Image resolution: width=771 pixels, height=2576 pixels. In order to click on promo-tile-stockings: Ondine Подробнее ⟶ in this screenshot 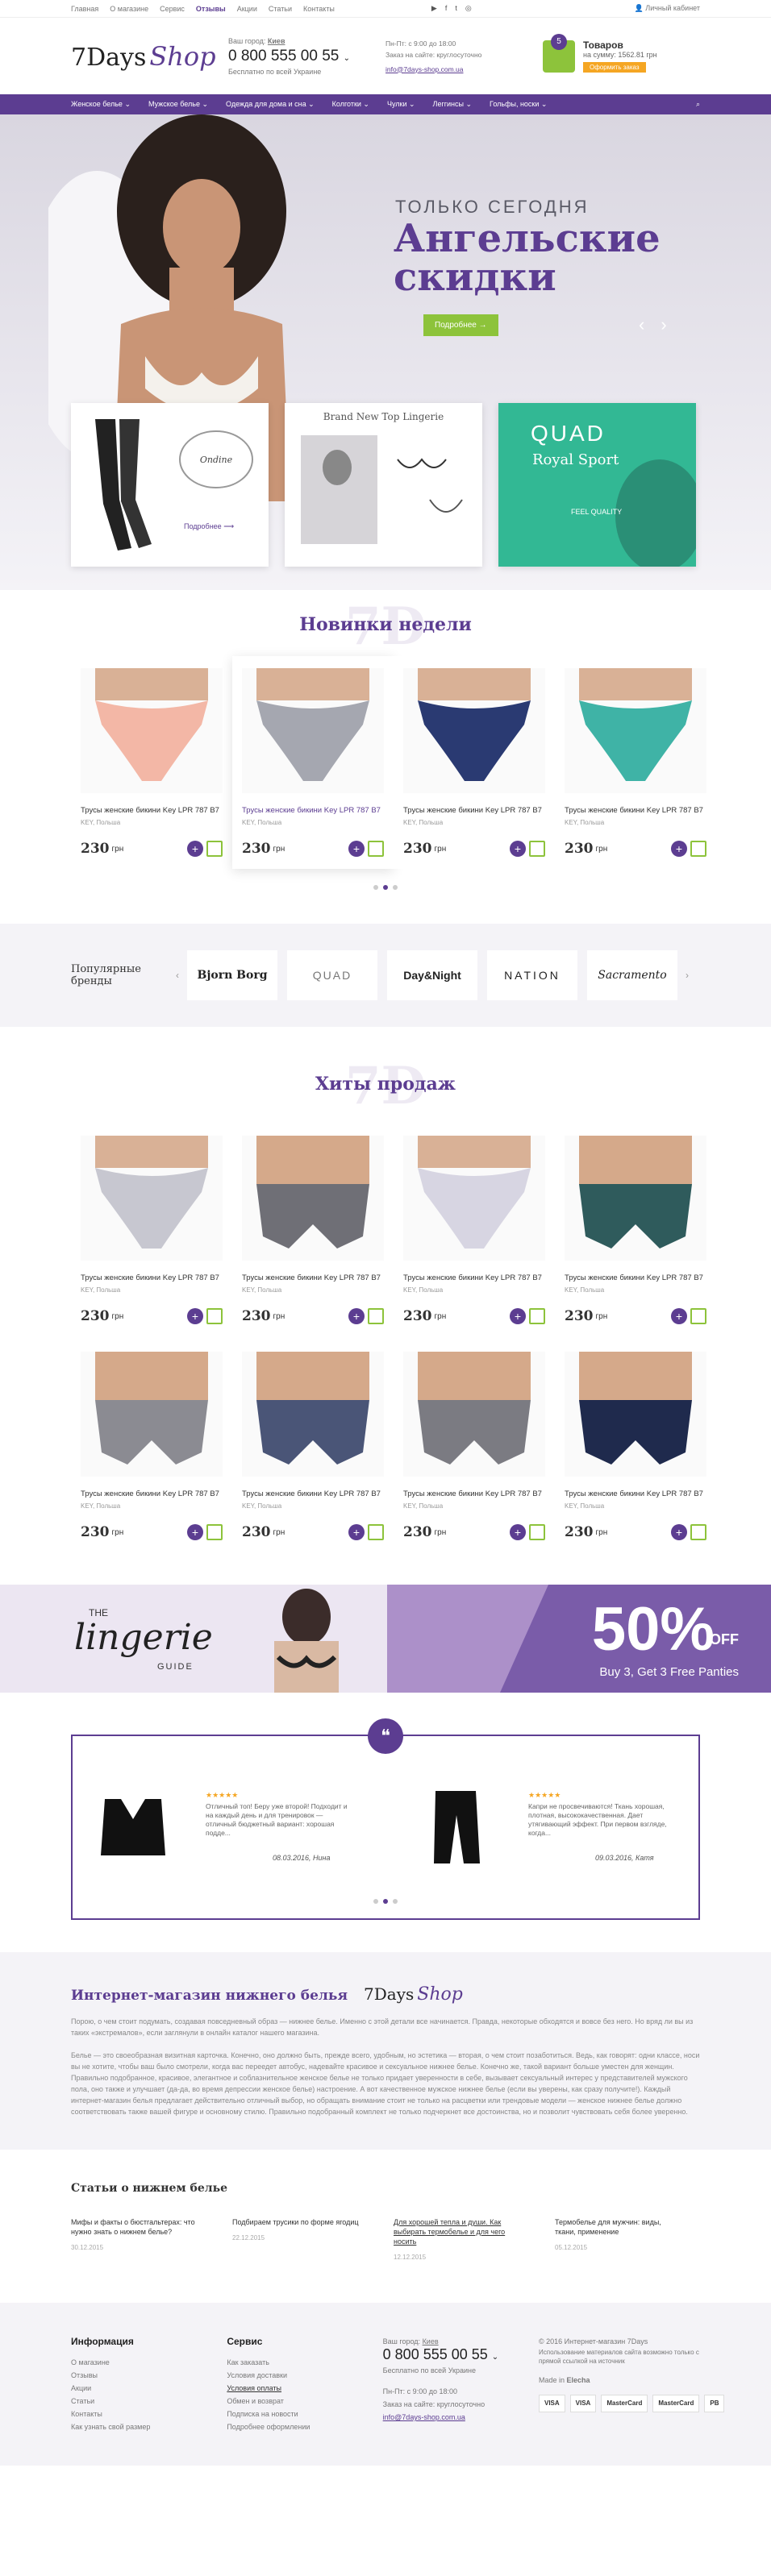, I will do `click(170, 485)`.